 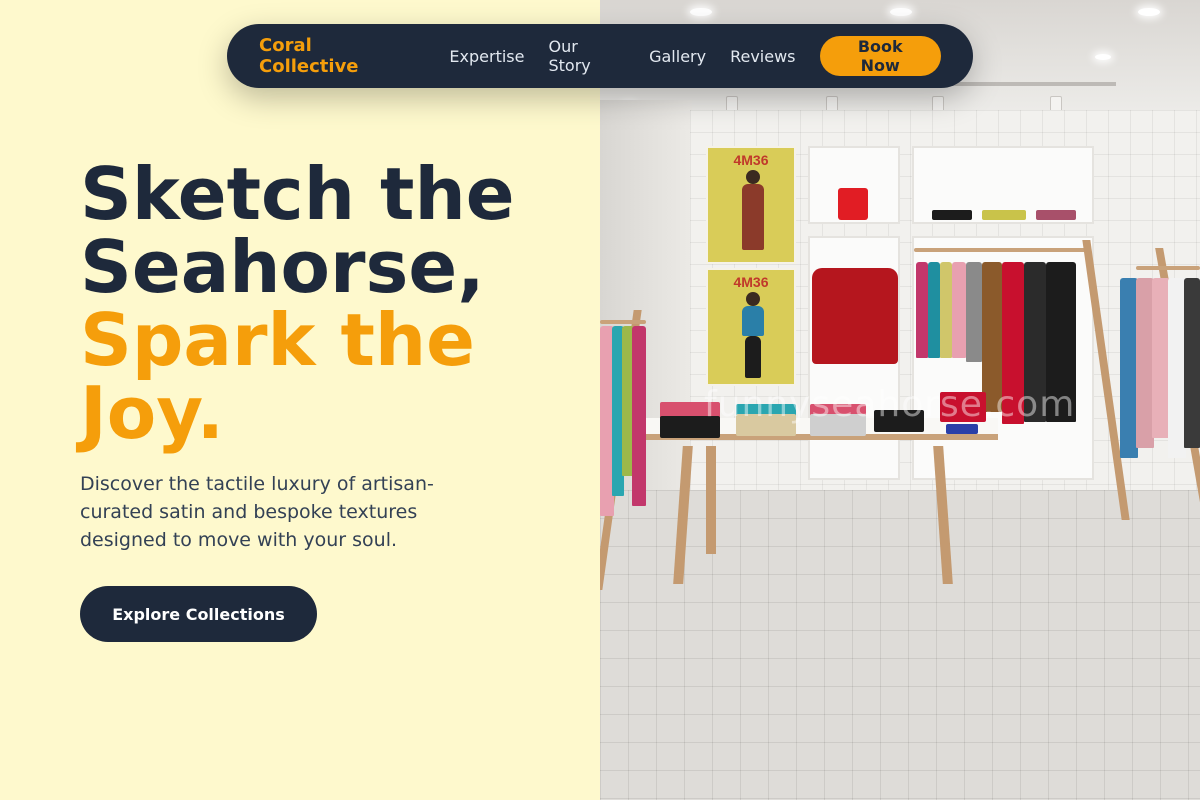 What do you see at coordinates (486, 56) in the screenshot?
I see `nav-link-expertise: Expertise` at bounding box center [486, 56].